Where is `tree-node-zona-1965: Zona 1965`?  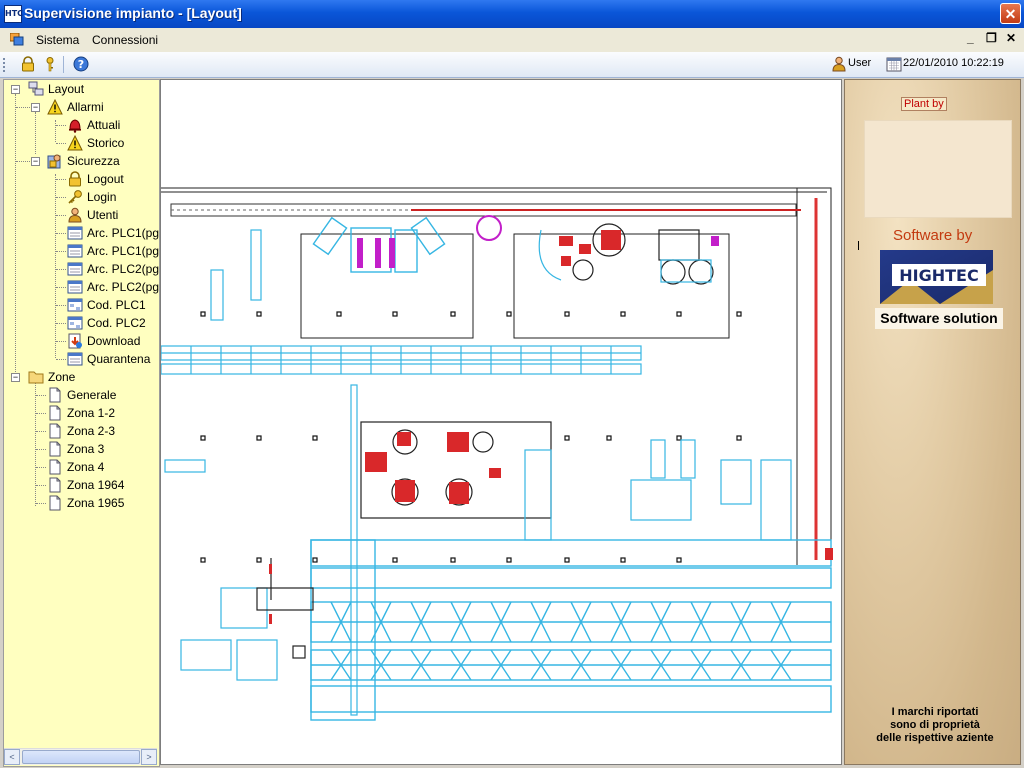 tree-node-zona-1965: Zona 1965 is located at coordinates (81, 503).